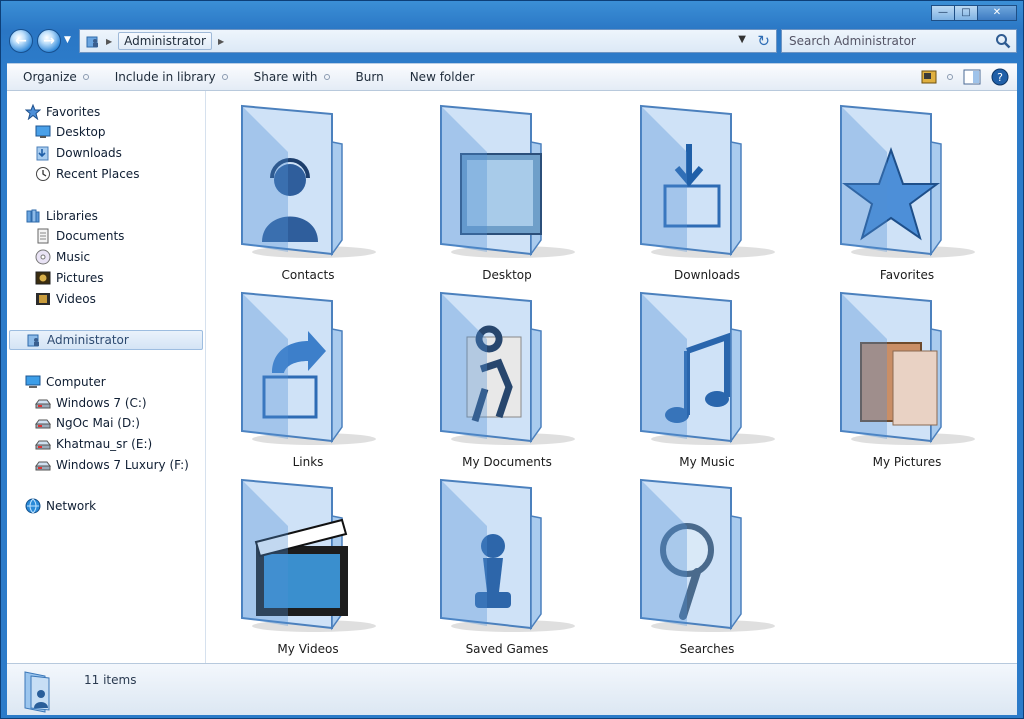 Image resolution: width=1024 pixels, height=719 pixels. Describe the element at coordinates (33, 216) in the screenshot. I see `libraries-icon` at that location.